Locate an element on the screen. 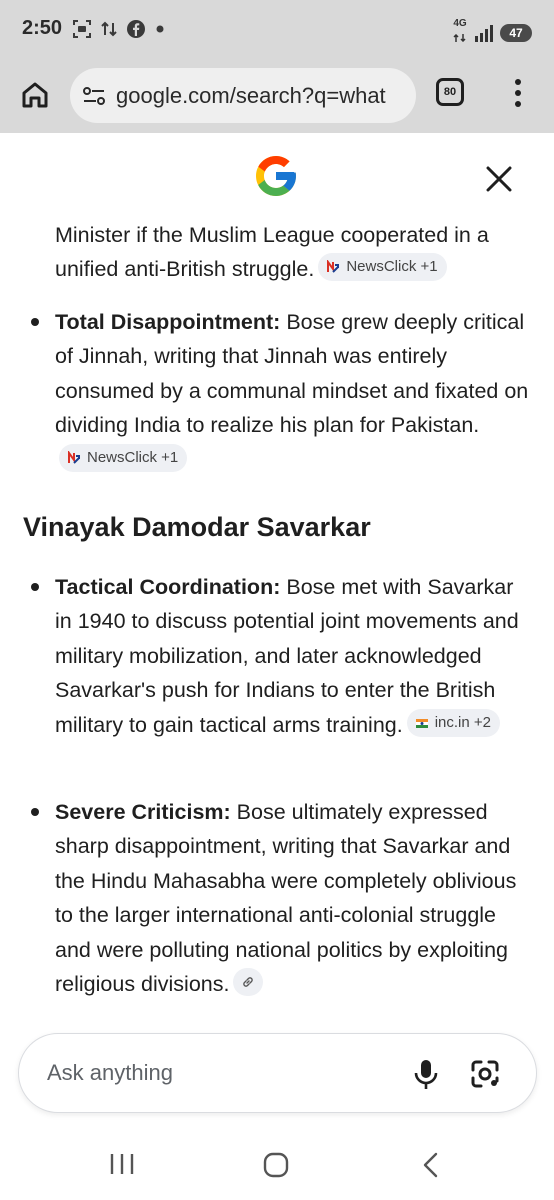 The image size is (554, 1200). home-nav-icon is located at coordinates (276, 1165).